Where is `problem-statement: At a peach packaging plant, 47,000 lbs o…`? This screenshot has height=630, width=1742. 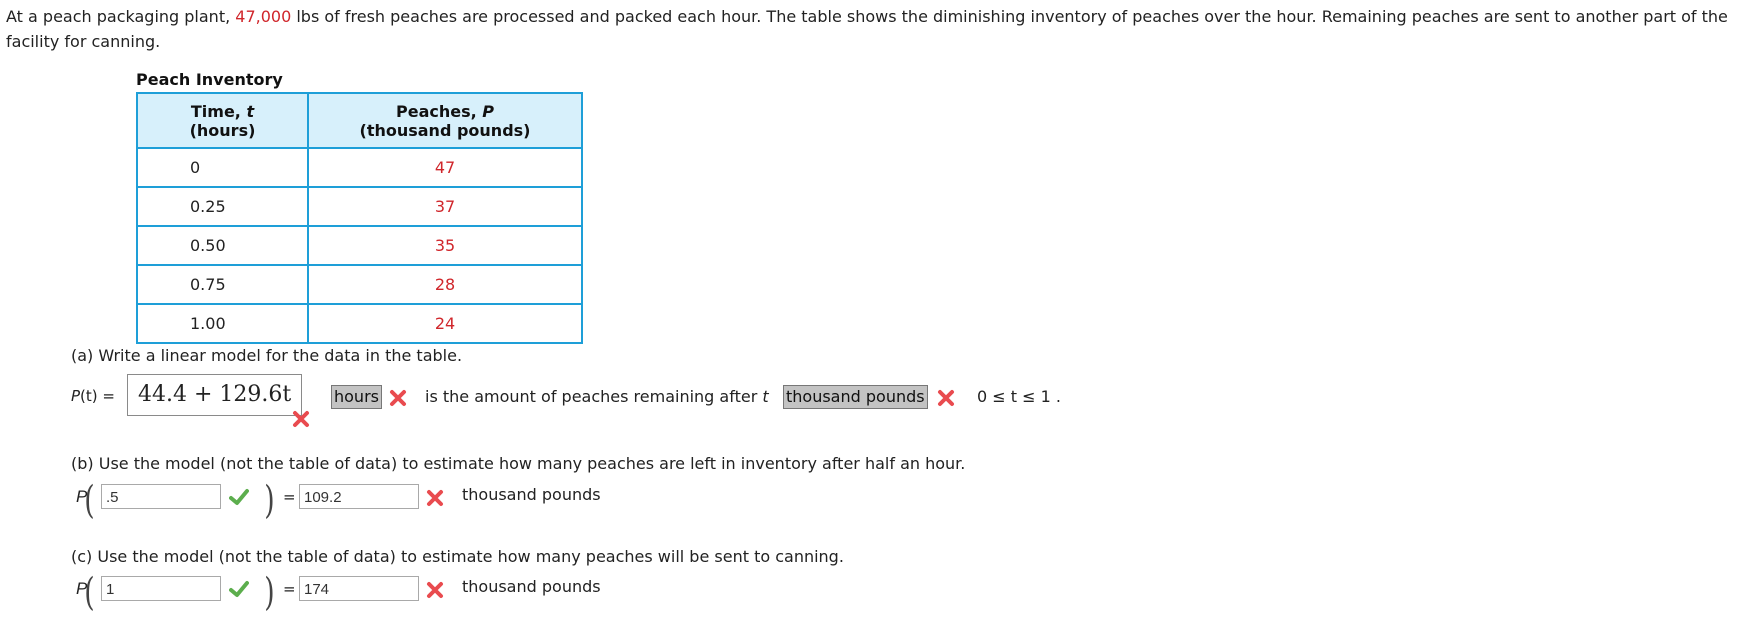
problem-statement: At a peach packaging plant, 47,000 lbs o… is located at coordinates (872, 29).